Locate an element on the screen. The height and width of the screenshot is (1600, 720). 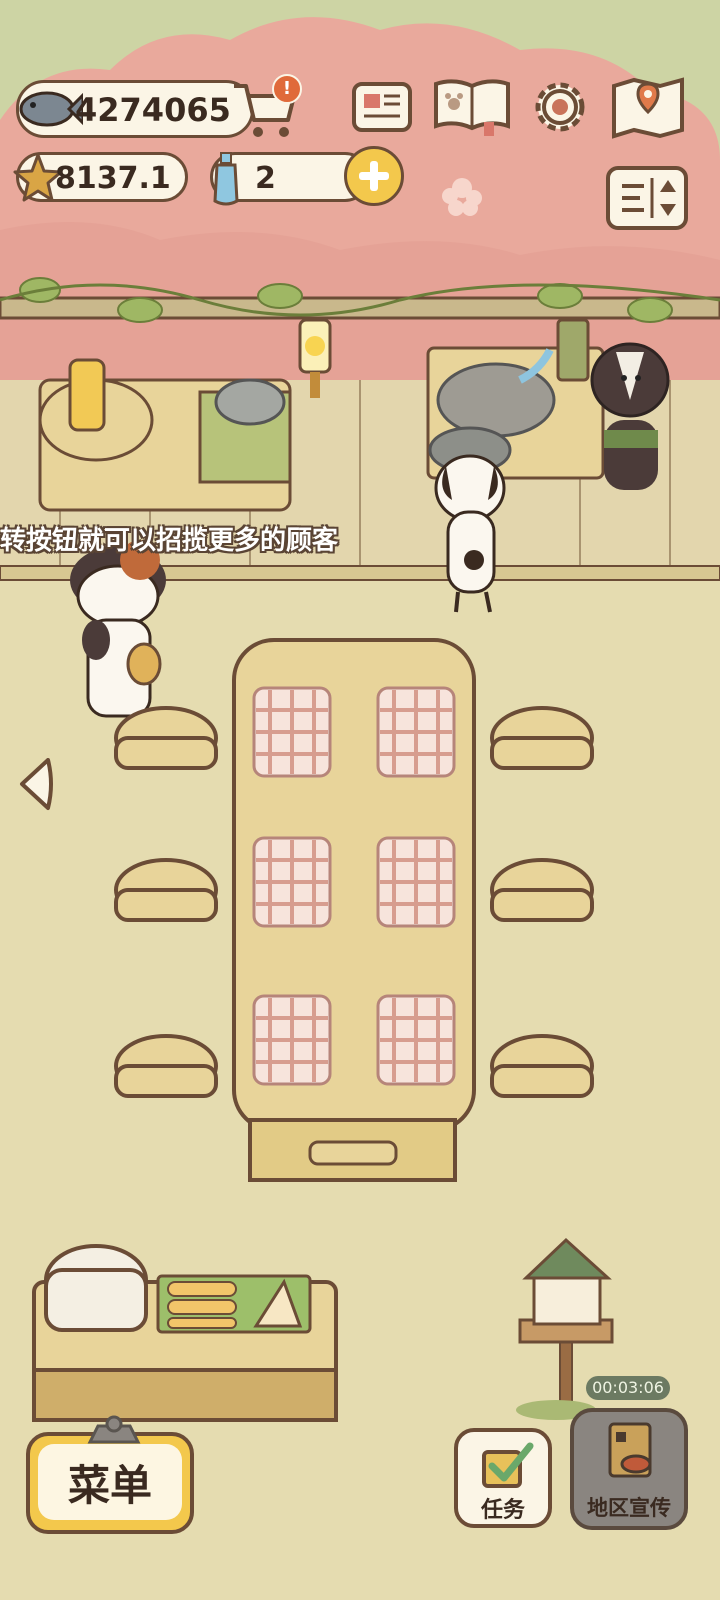
gear-icon is located at coordinates (560, 107).